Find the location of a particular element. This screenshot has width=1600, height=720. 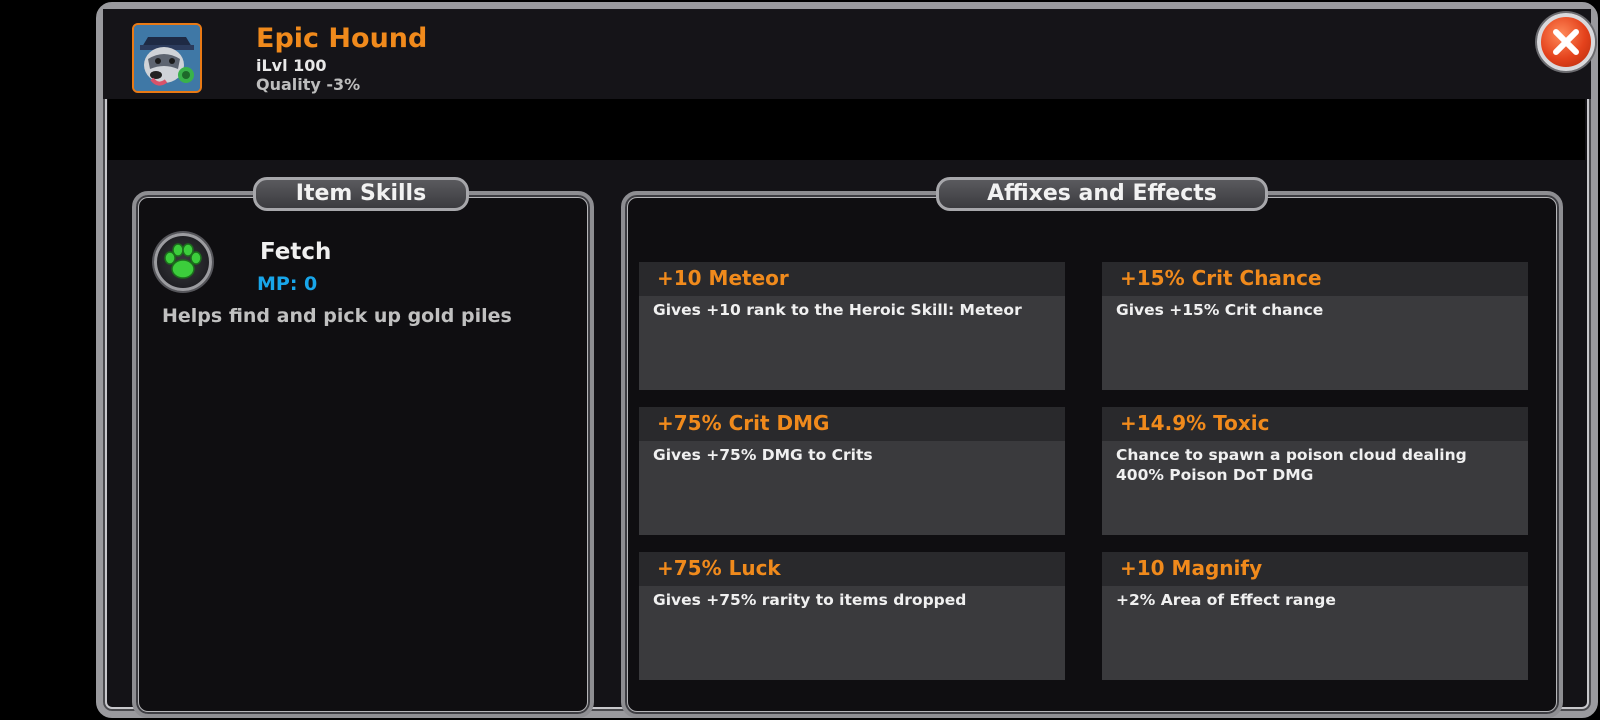

affix-name: +15% Crit Chance is located at coordinates (1221, 278).